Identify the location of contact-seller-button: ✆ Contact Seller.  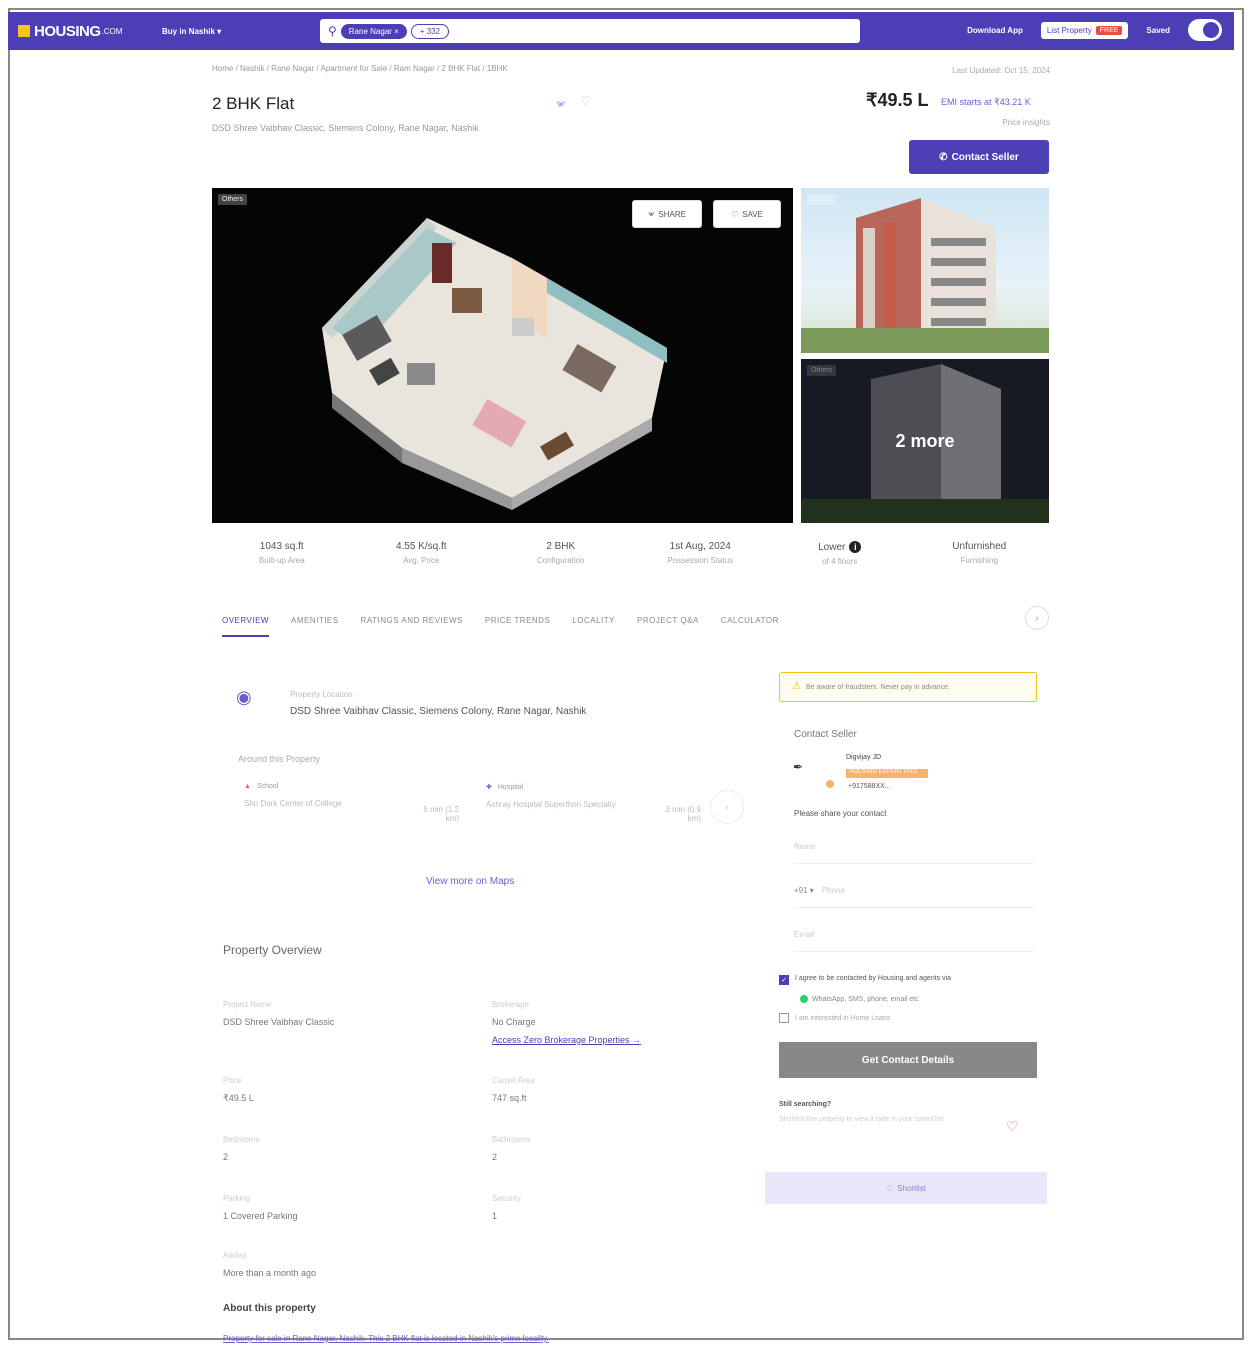
(979, 157).